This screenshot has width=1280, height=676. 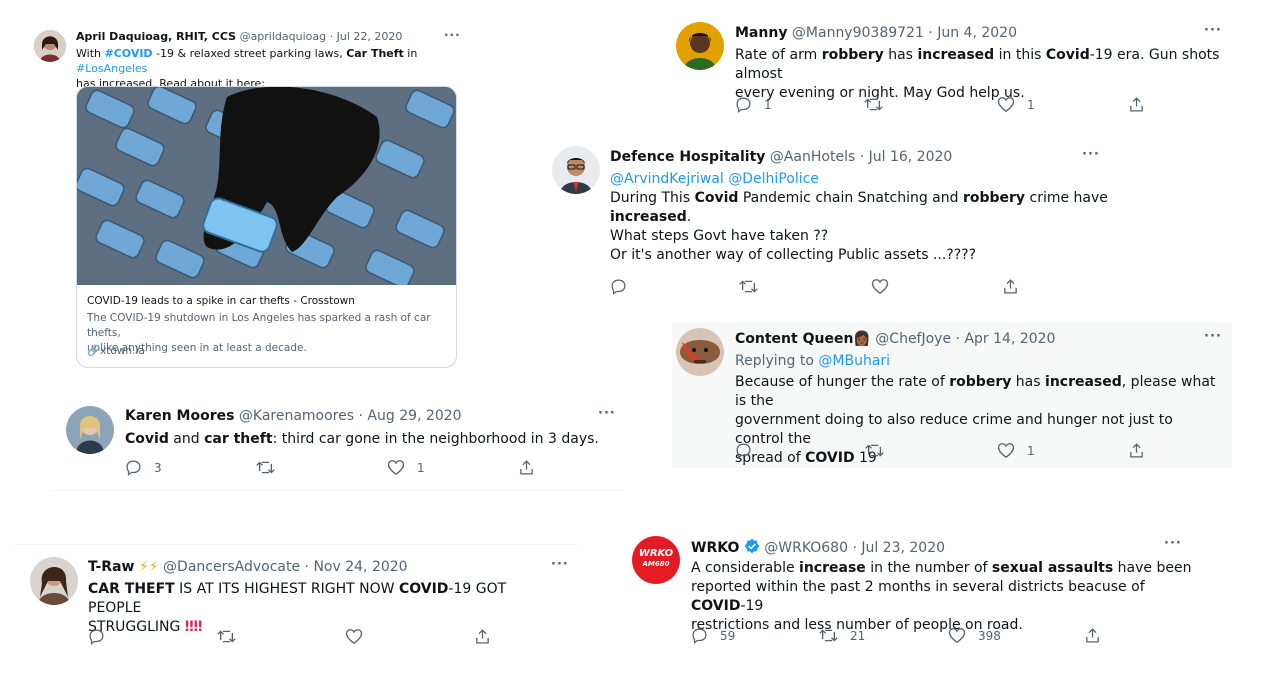 What do you see at coordinates (813, 361) in the screenshot?
I see `reply-context: Replying to @MBuhari` at bounding box center [813, 361].